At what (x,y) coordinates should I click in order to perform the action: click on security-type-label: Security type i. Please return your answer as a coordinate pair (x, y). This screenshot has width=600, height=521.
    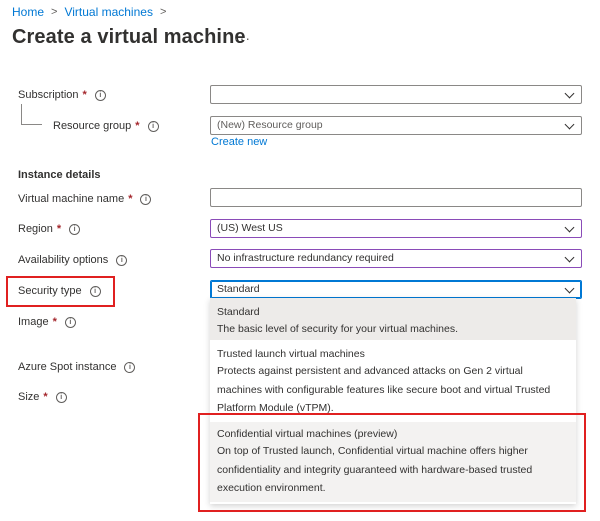
    Looking at the image, I should click on (59, 291).